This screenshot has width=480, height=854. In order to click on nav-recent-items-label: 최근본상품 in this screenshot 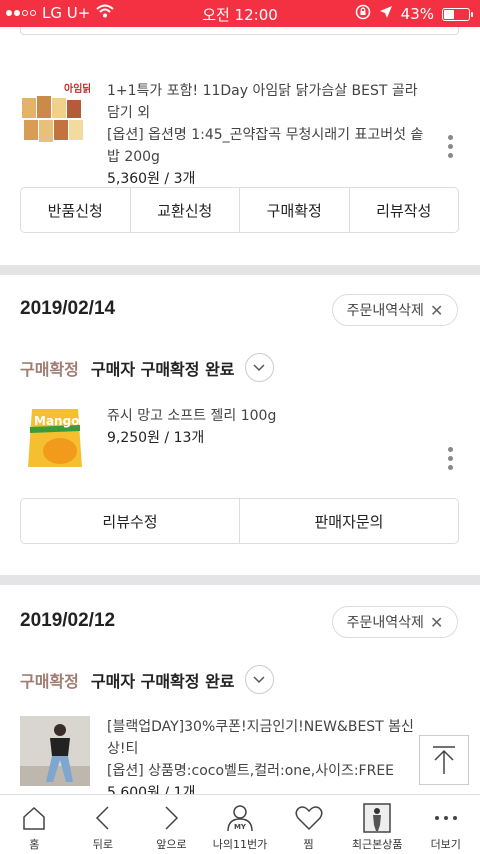, I will do `click(377, 844)`.